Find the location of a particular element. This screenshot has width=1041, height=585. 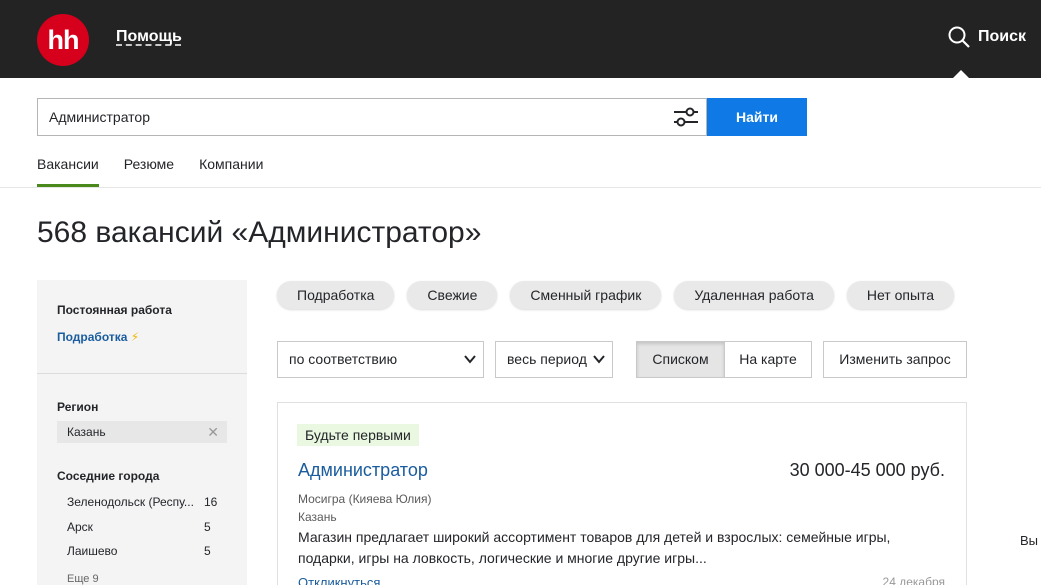

tabs-divider is located at coordinates (520, 187).